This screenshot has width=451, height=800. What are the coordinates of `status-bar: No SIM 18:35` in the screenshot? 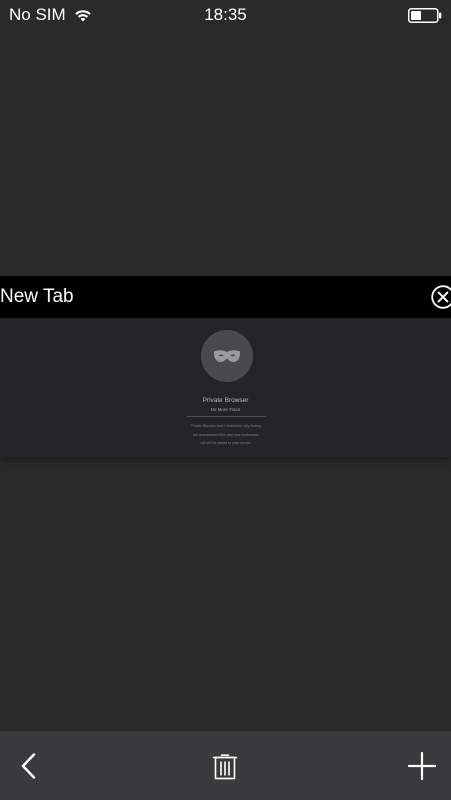 It's located at (225, 15).